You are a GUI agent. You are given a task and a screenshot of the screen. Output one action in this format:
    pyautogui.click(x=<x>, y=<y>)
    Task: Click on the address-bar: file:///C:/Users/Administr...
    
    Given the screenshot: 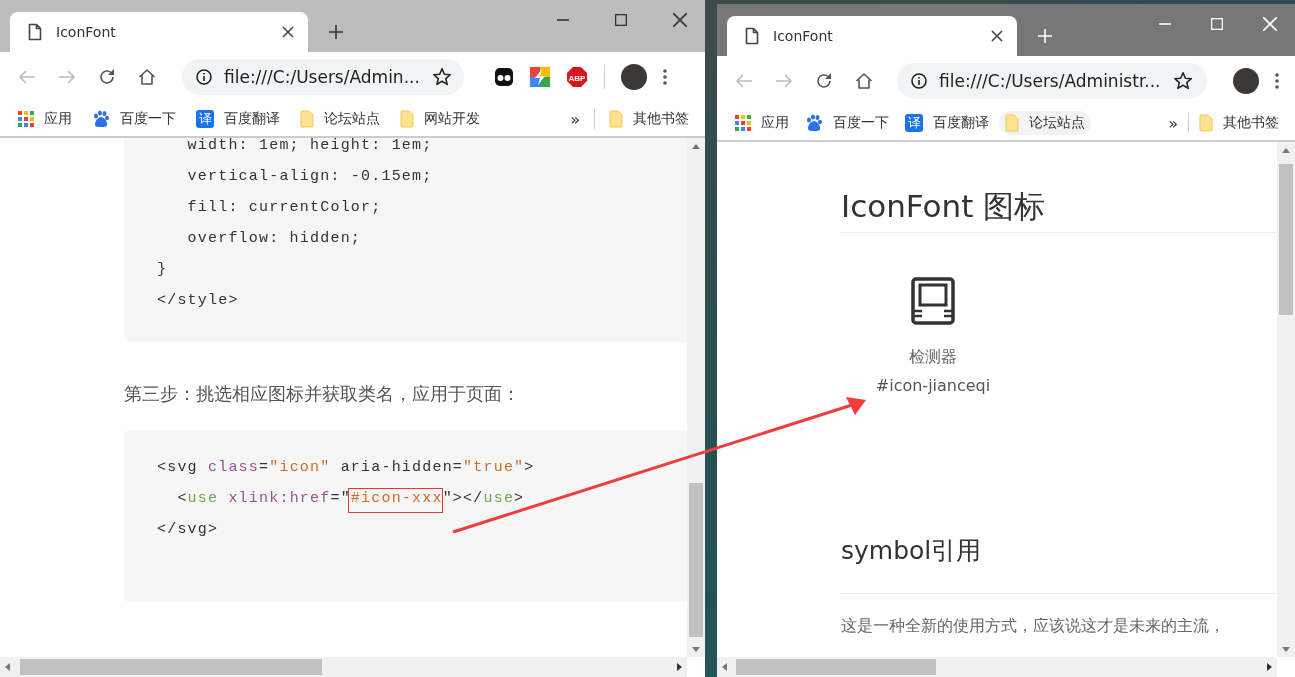 What is the action you would take?
    pyautogui.click(x=1052, y=81)
    